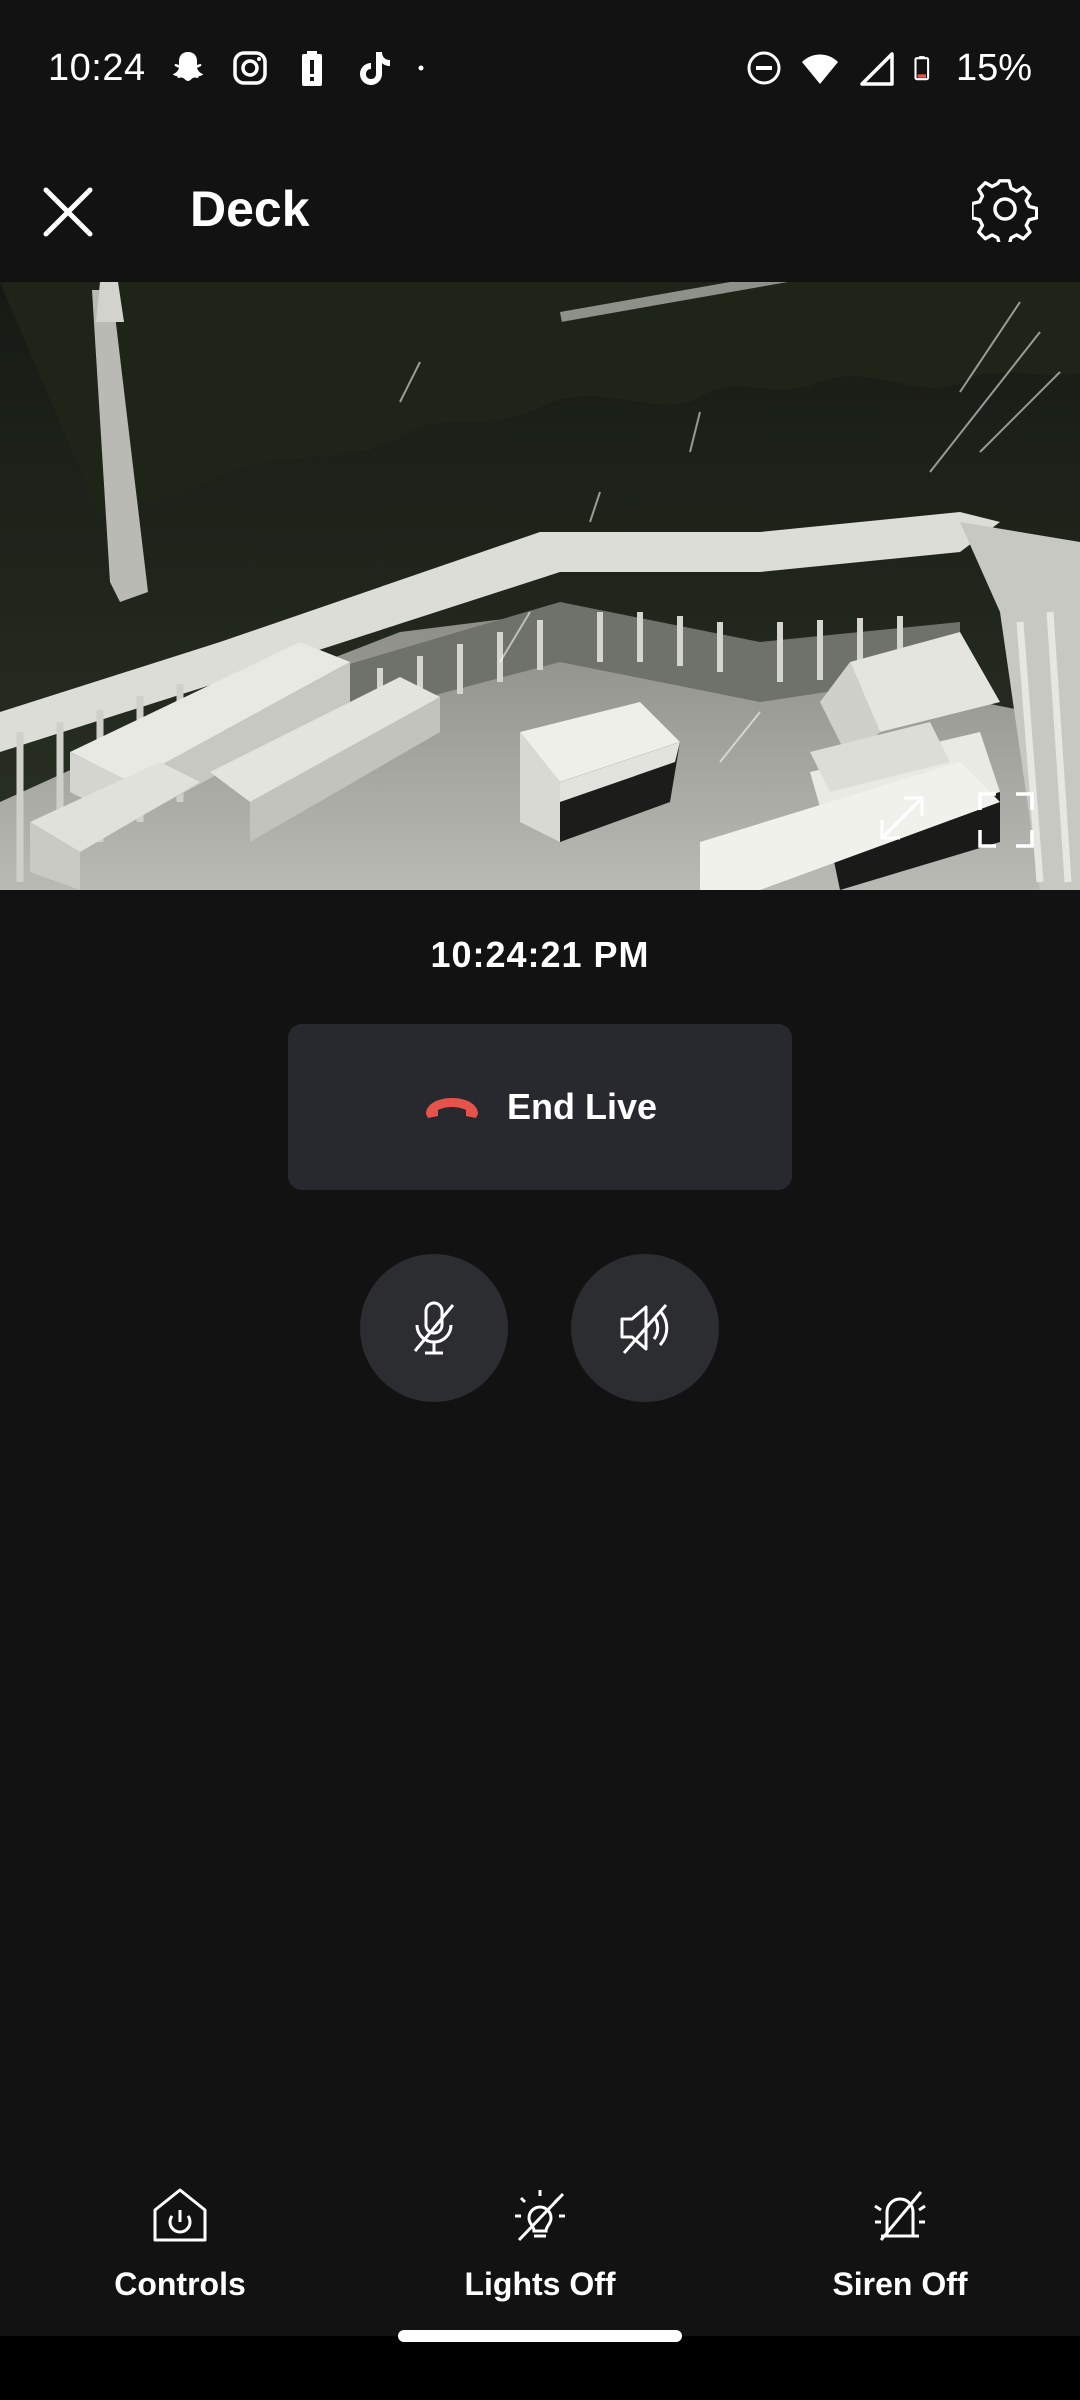  Describe the element at coordinates (249, 68) in the screenshot. I see `instagram-icon` at that location.